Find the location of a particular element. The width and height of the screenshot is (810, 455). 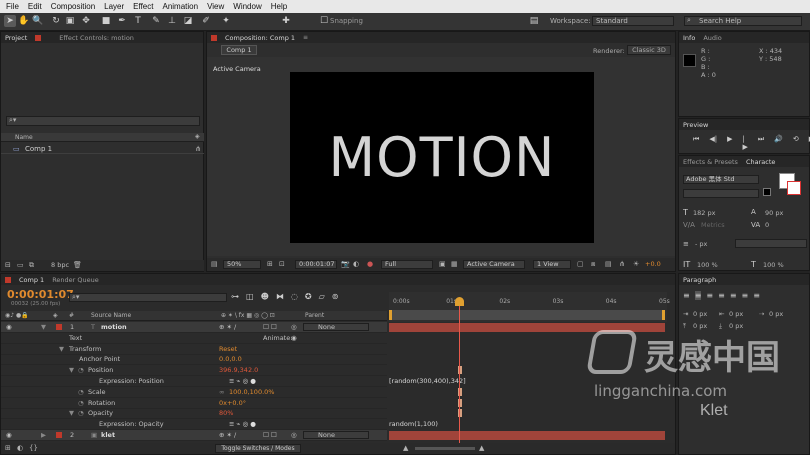

type-tool-icon: T is located at coordinates (138, 21).